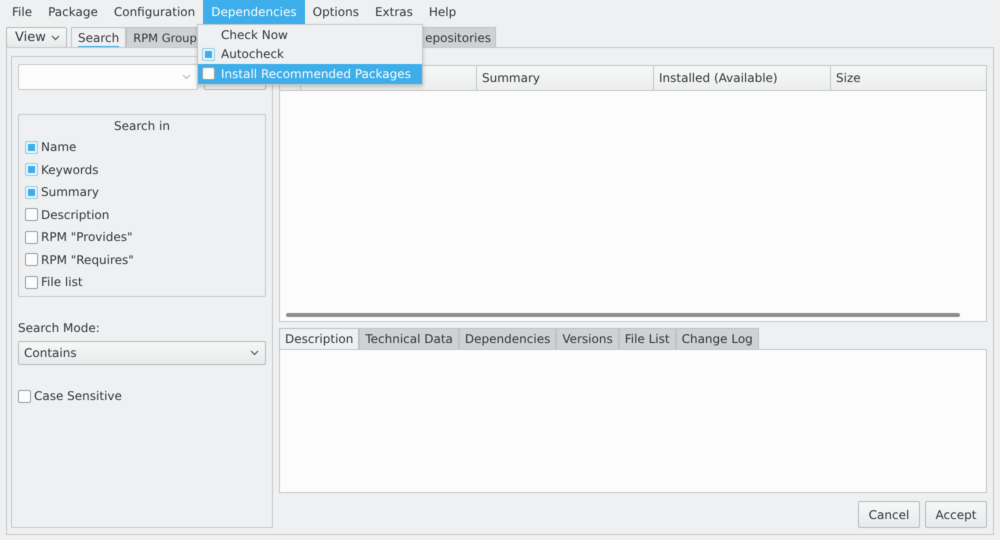 The width and height of the screenshot is (1000, 540). I want to click on dialog-button: Accept, so click(956, 514).